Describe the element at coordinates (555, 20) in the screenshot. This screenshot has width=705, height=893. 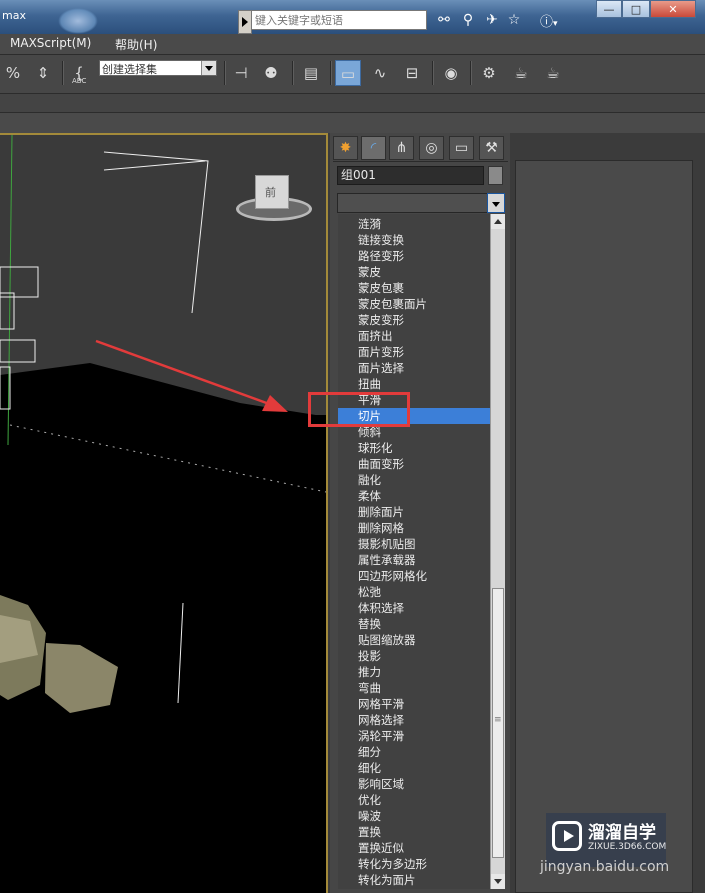
I see `help-button: ⓘ▾` at that location.